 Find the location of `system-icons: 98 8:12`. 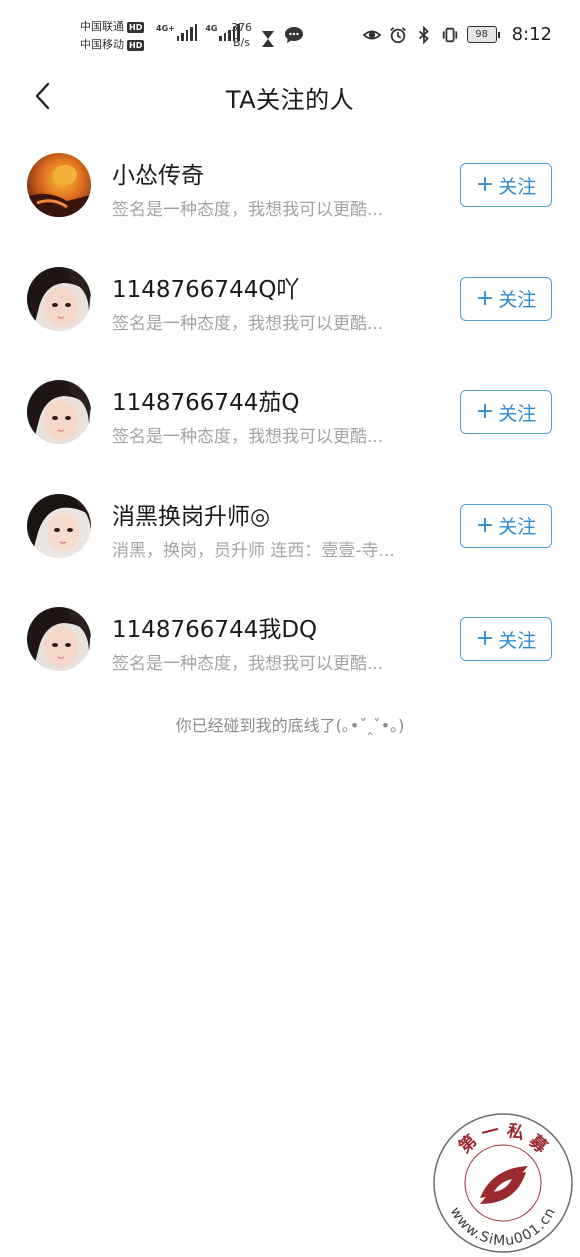

system-icons: 98 8:12 is located at coordinates (457, 34).